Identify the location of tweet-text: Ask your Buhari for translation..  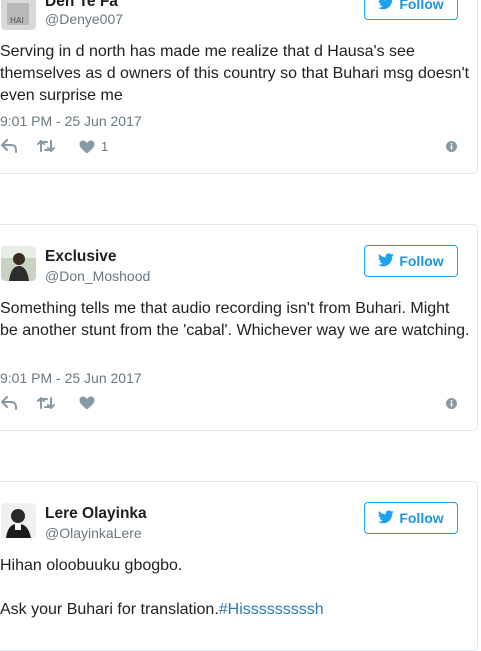
(109, 609).